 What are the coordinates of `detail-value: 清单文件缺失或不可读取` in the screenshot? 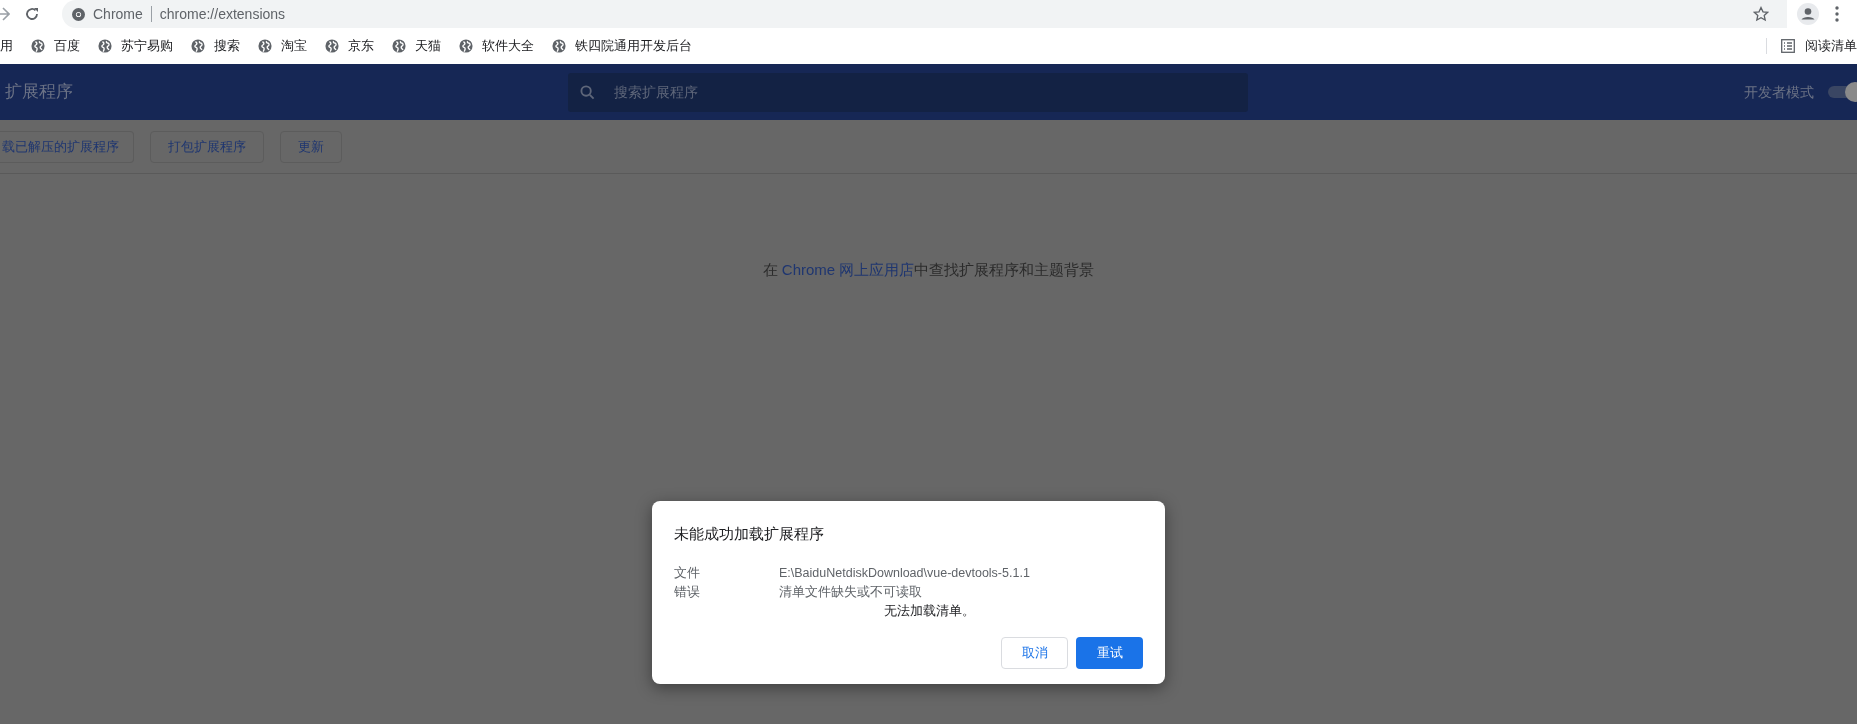 It's located at (850, 592).